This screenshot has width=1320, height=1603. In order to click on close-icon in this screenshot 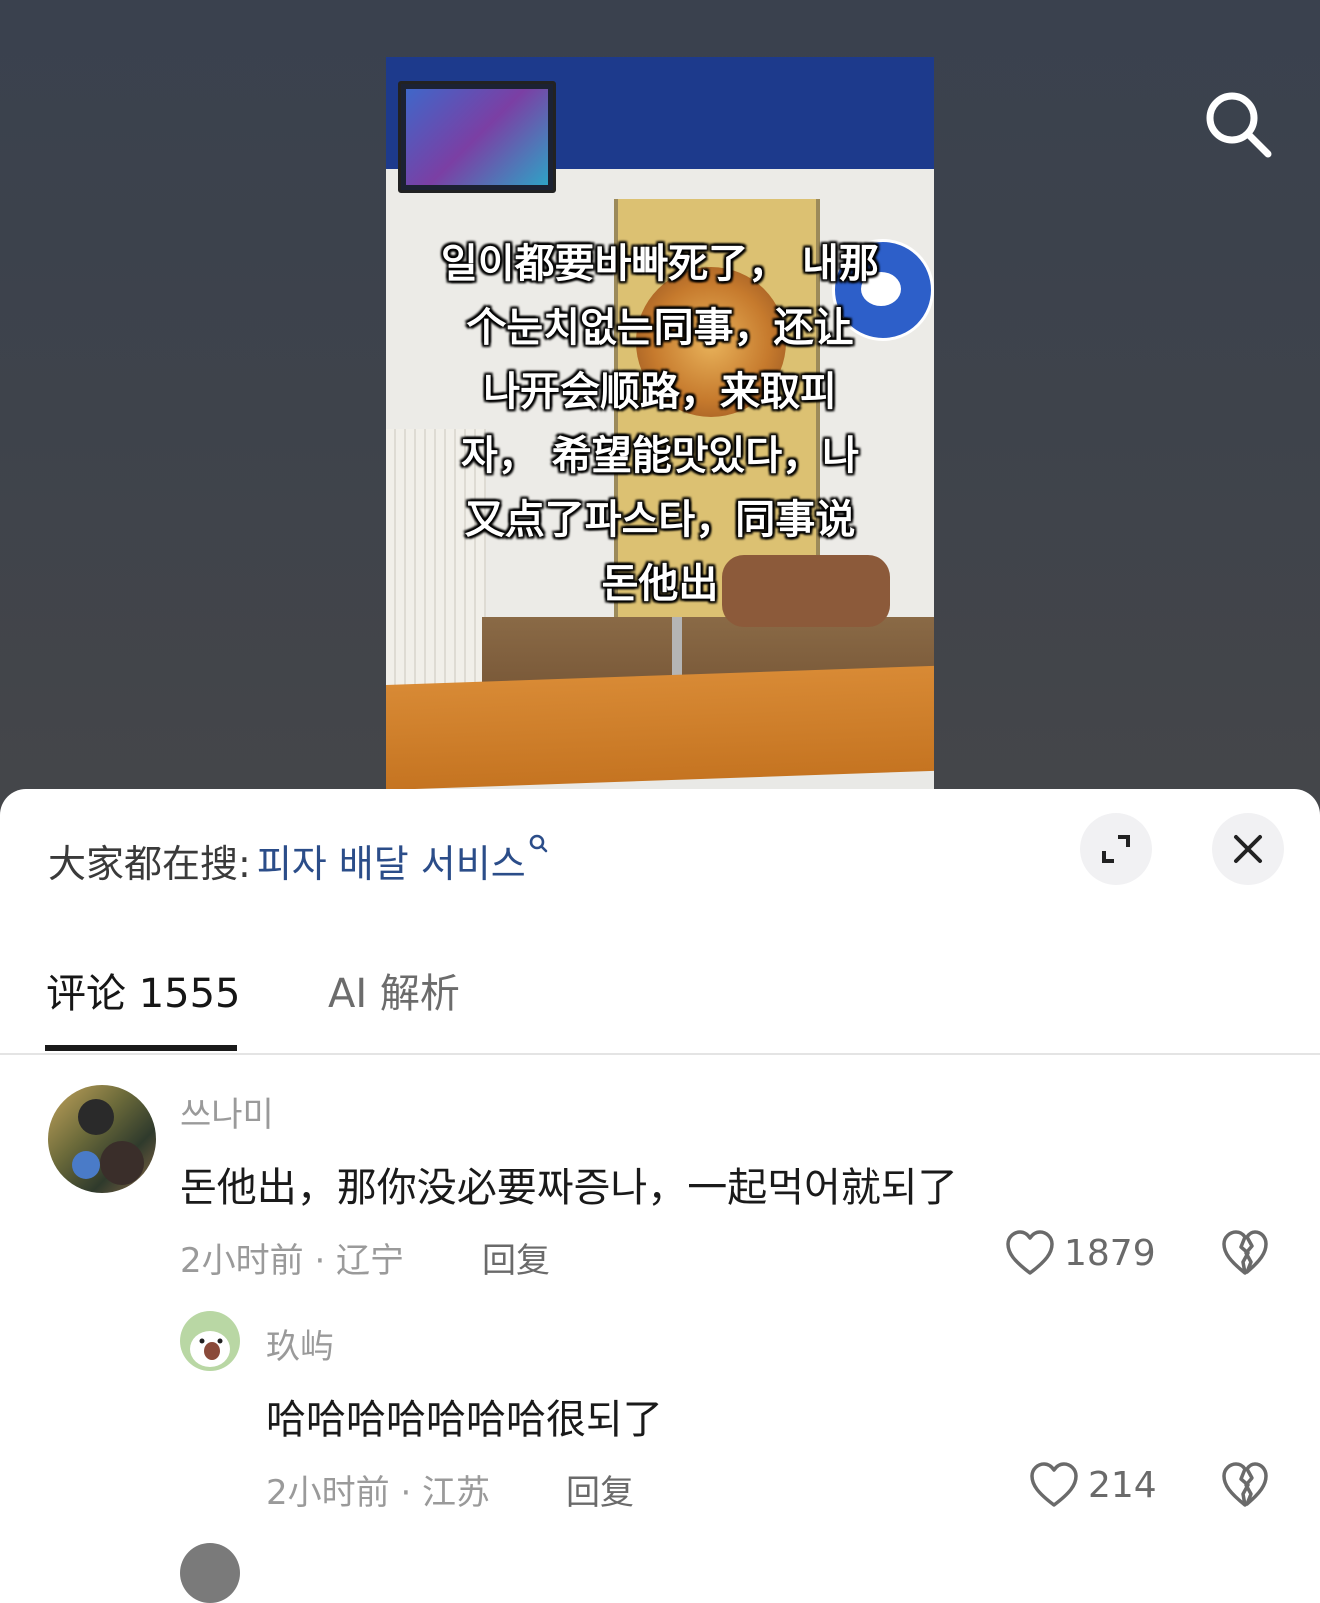, I will do `click(1248, 849)`.